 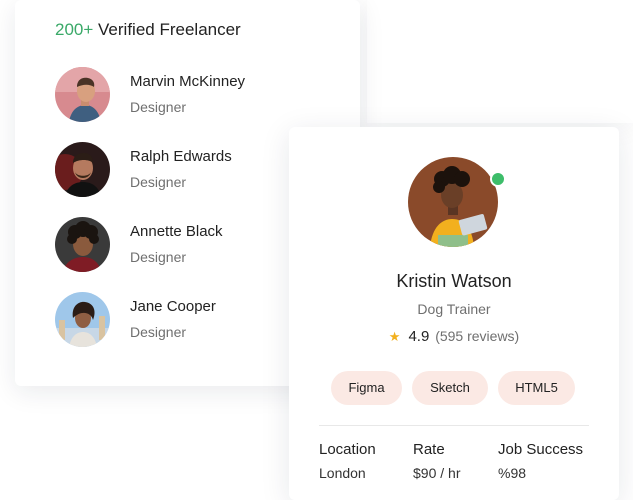 I want to click on profile-avatar-wrapper, so click(x=457, y=202).